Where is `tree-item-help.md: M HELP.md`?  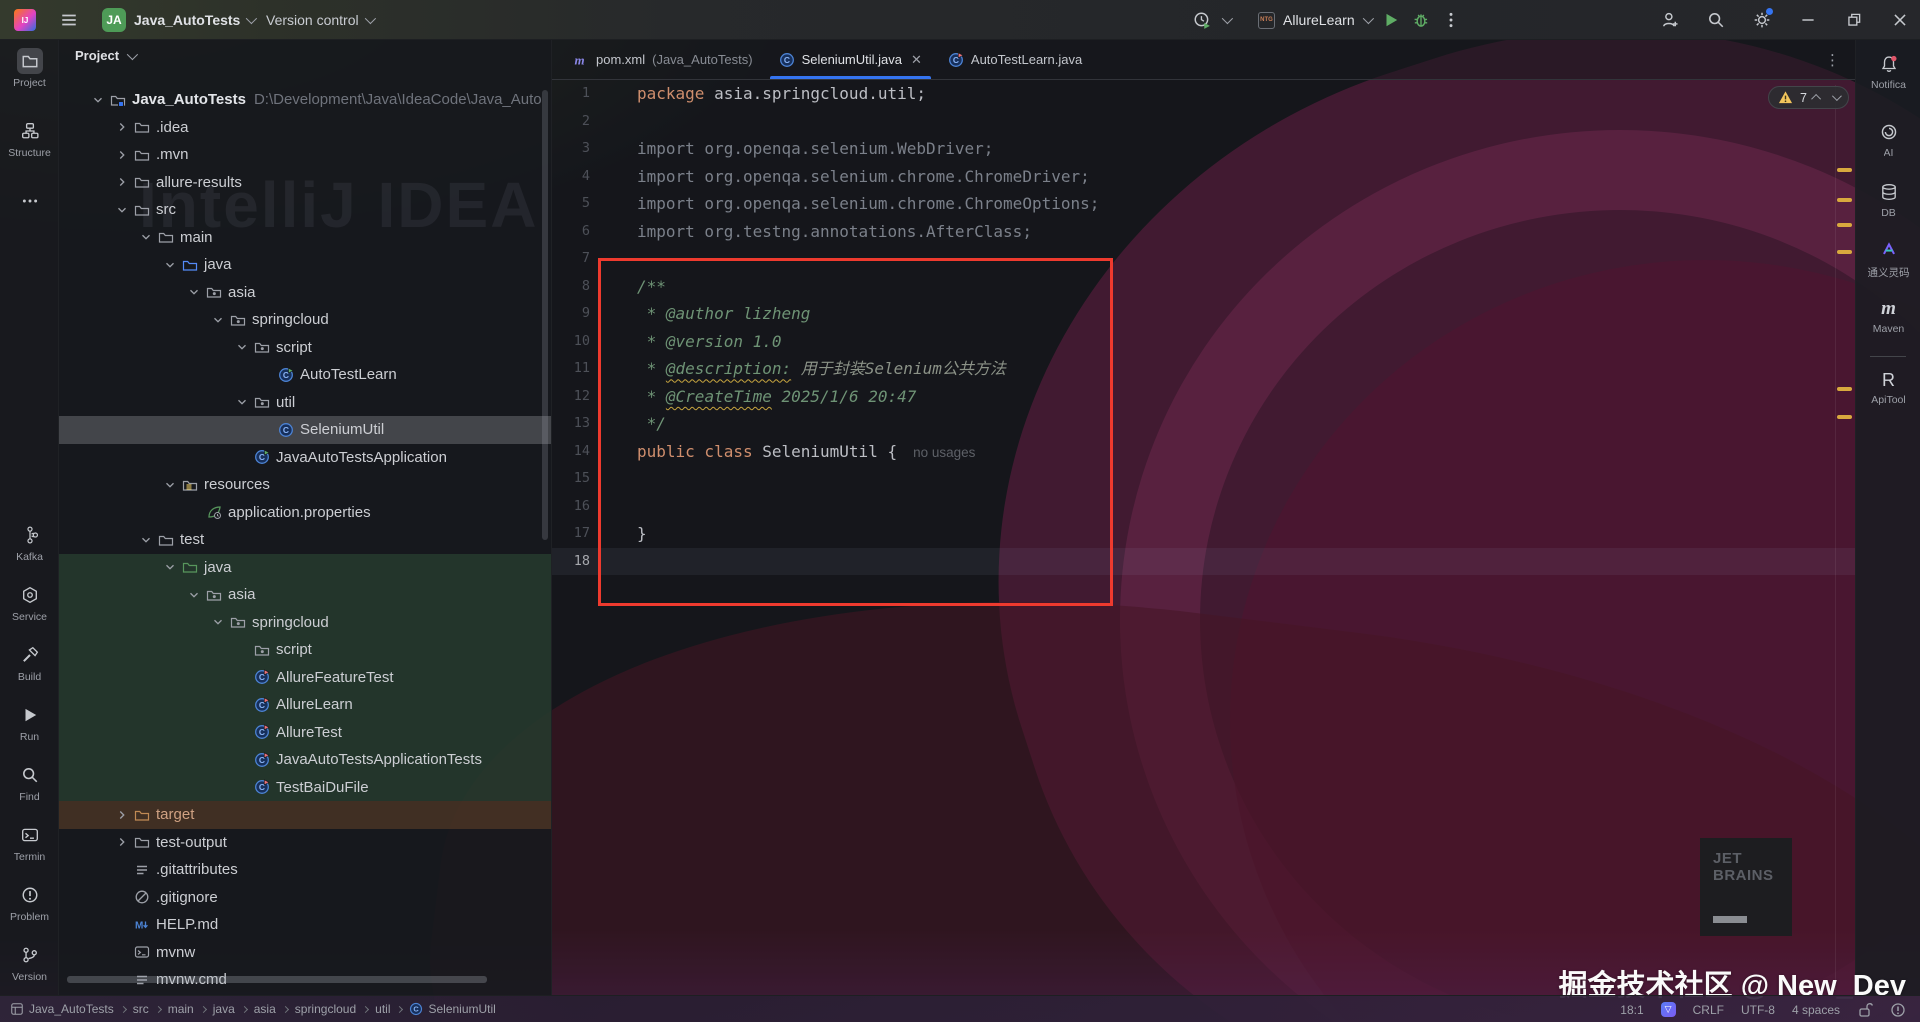 tree-item-help.md: M HELP.md is located at coordinates (305, 925).